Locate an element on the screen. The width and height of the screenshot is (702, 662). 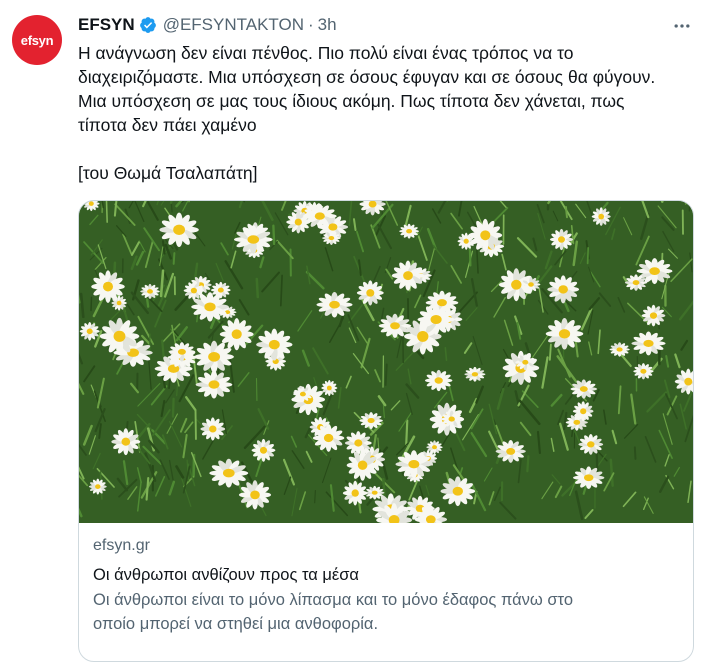
tweet-header: EFSYN @EFSYNTAKTON · 3h is located at coordinates (207, 25).